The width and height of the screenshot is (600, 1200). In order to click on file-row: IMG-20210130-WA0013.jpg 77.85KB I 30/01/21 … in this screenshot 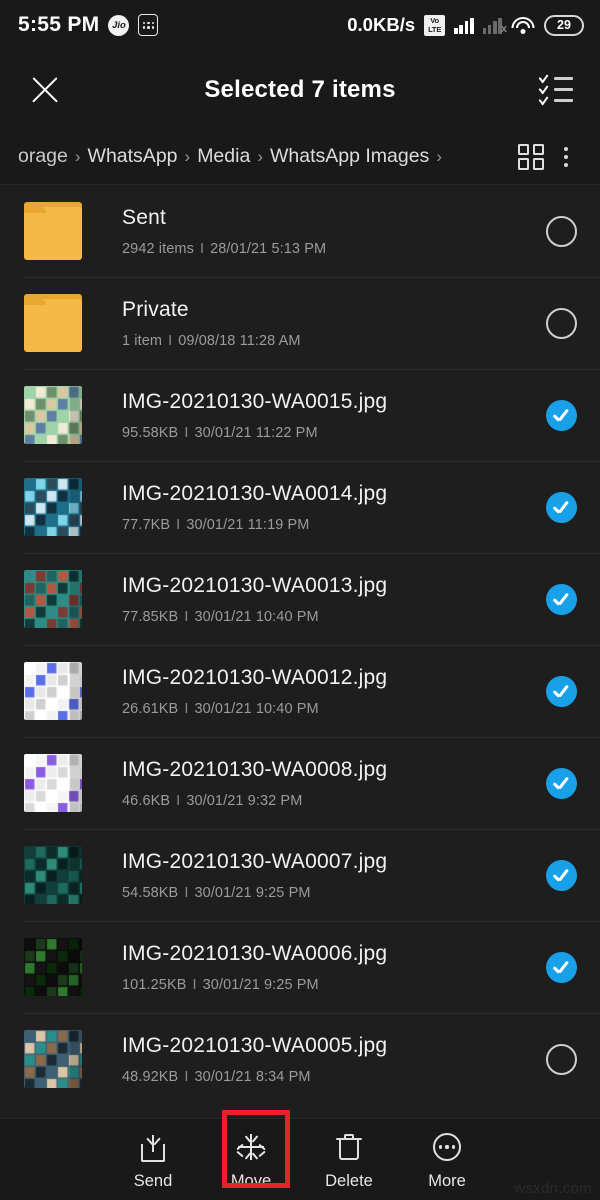, I will do `click(300, 599)`.